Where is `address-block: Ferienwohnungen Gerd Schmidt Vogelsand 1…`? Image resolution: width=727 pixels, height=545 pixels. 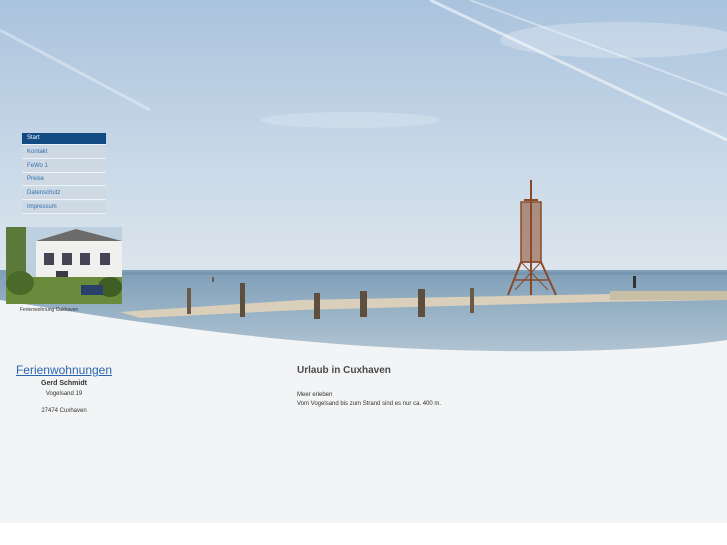 address-block: Ferienwohnungen Gerd Schmidt Vogelsand 1… is located at coordinates (64, 389).